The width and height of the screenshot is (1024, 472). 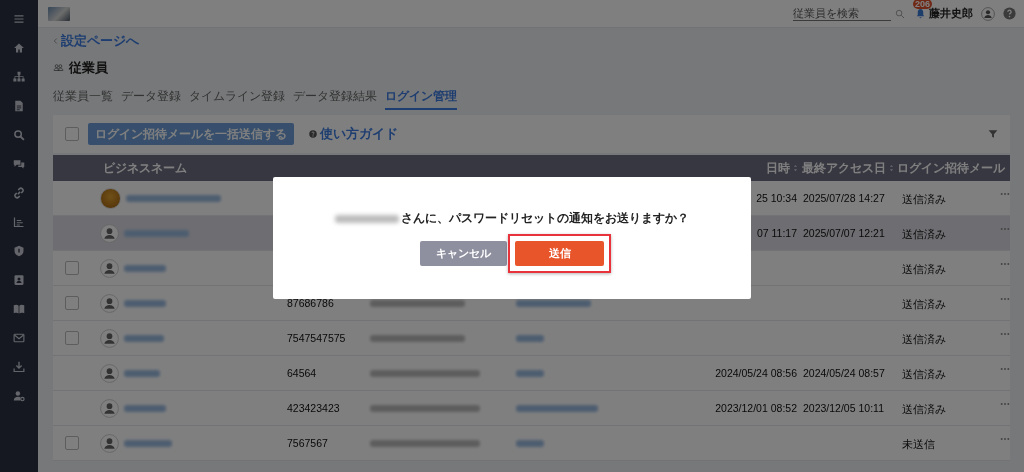 What do you see at coordinates (776, 233) in the screenshot?
I see `table-cell: 07 11:17` at bounding box center [776, 233].